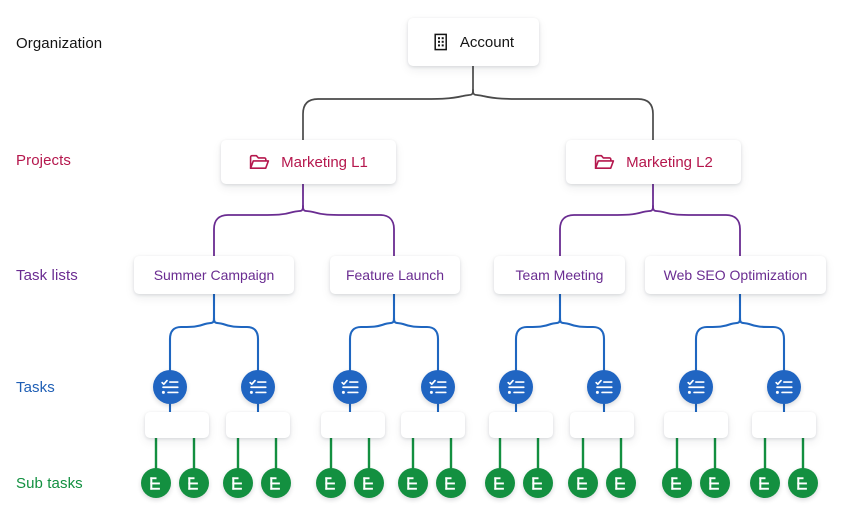 This screenshot has width=842, height=518. I want to click on node-account-label: Account, so click(487, 42).